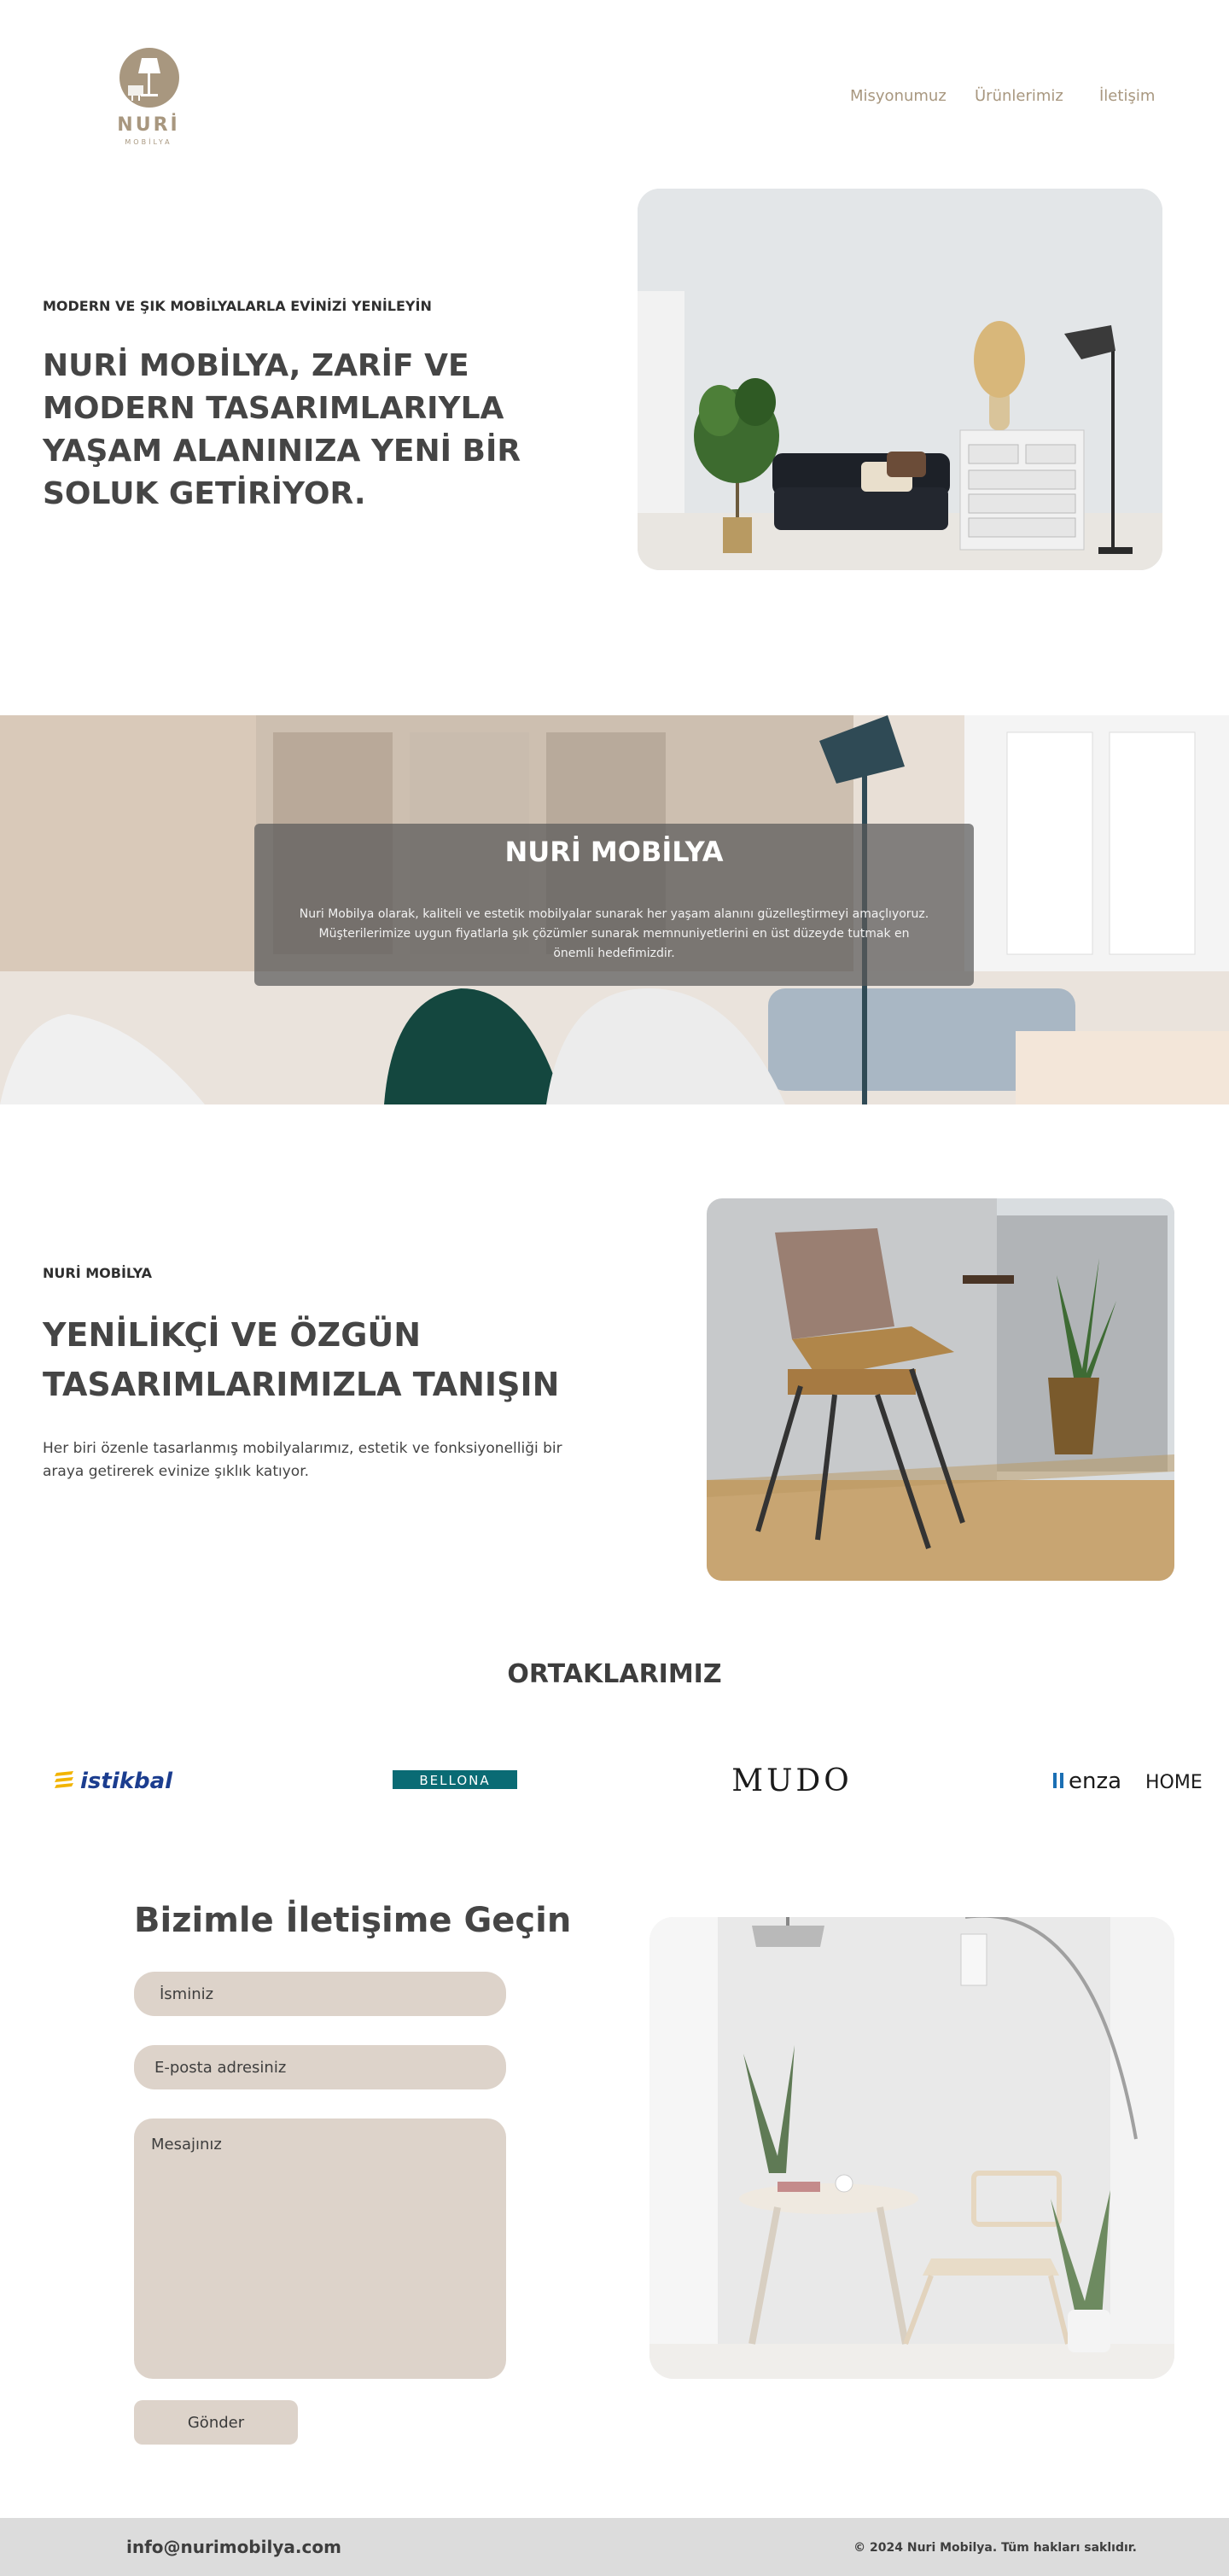 Image resolution: width=1229 pixels, height=2576 pixels. Describe the element at coordinates (1174, 1782) in the screenshot. I see `partner-logo-text: HOME` at that location.